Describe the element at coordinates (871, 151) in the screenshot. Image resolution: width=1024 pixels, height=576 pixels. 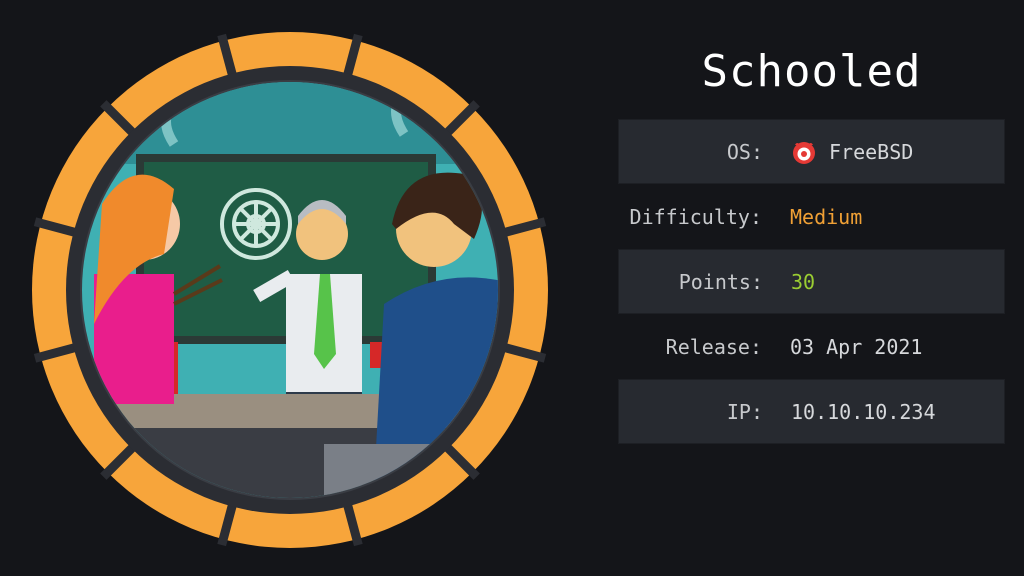
I see `os-value: FreeBSD` at that location.